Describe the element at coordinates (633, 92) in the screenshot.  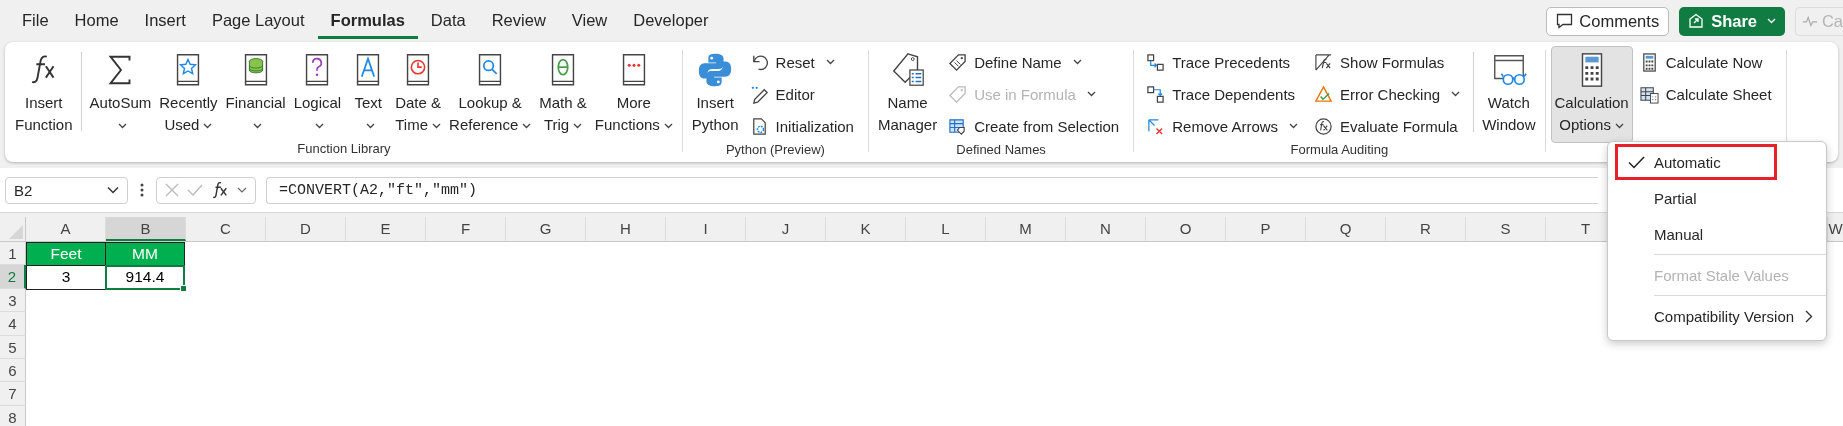
I see `ribbon-button: More Functions` at that location.